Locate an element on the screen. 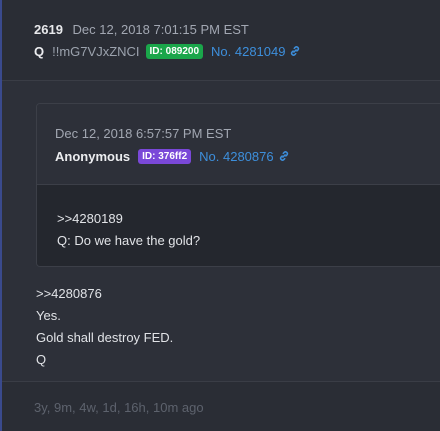  post-header: 2619 Dec 12, 2018 7:01:15 PM EST is located at coordinates (141, 29).